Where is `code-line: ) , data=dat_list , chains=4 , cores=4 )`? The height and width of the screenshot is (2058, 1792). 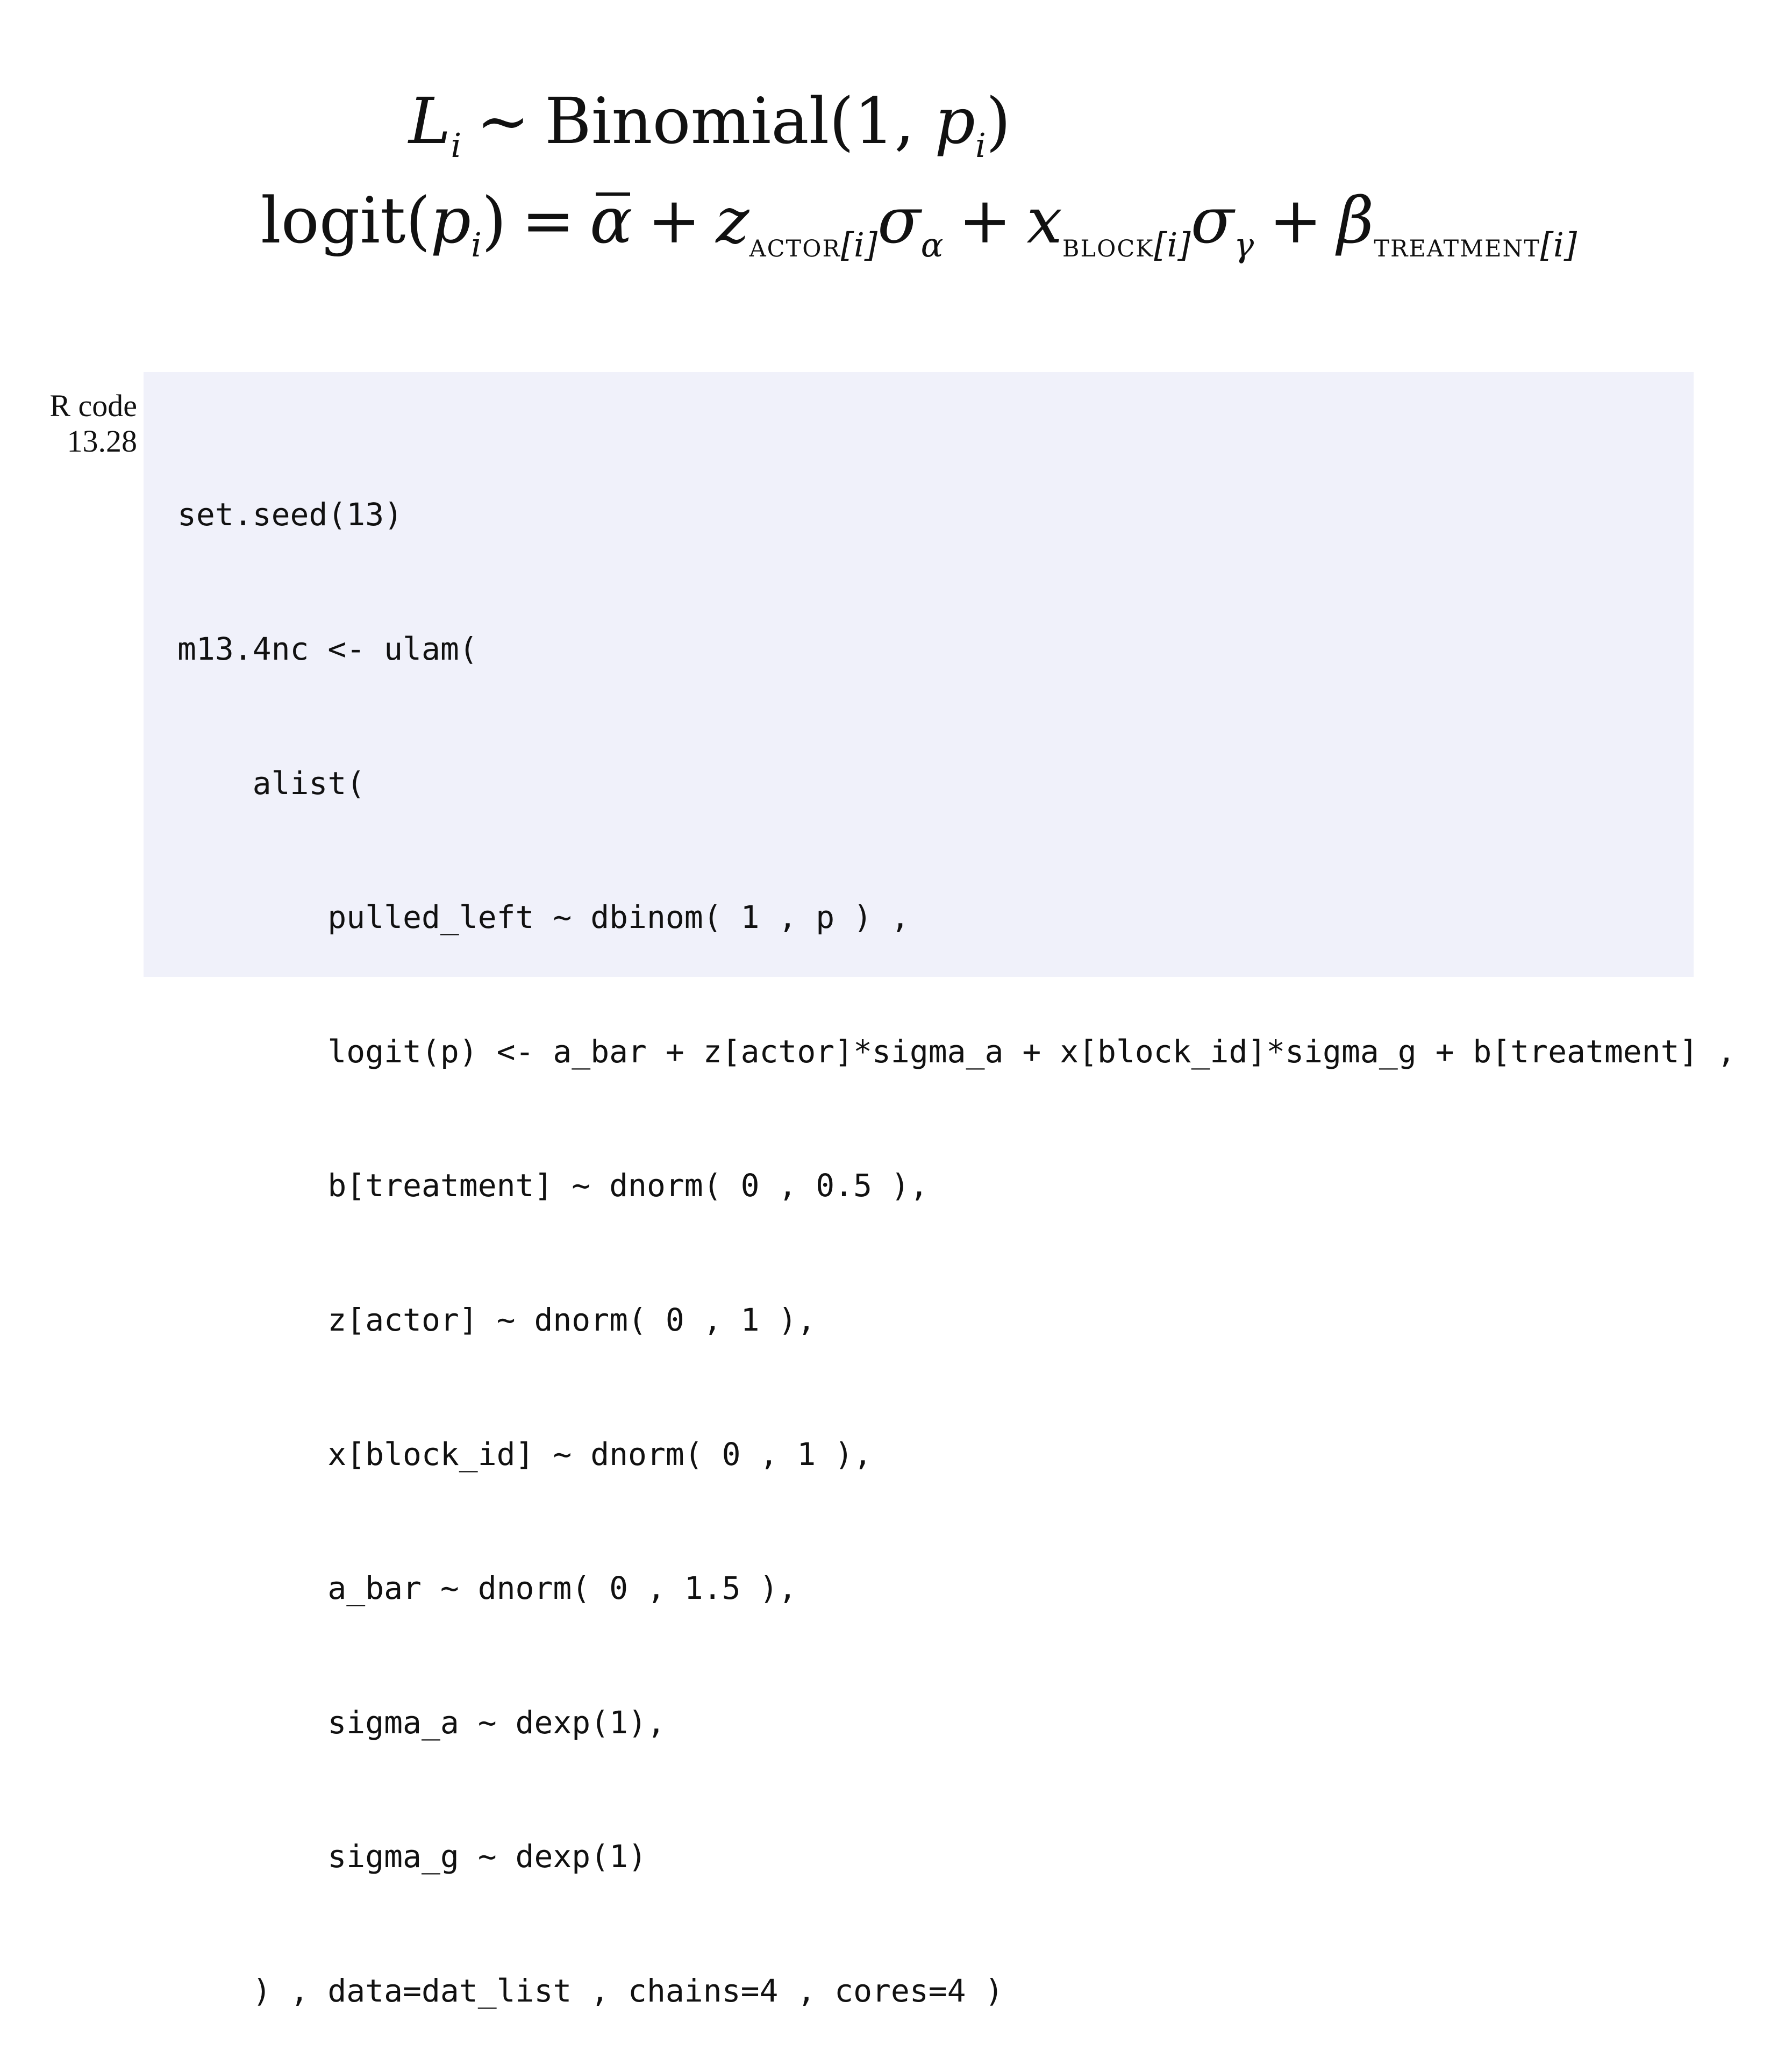 code-line: ) , data=dat_list , chains=4 , cores=4 ) is located at coordinates (590, 1990).